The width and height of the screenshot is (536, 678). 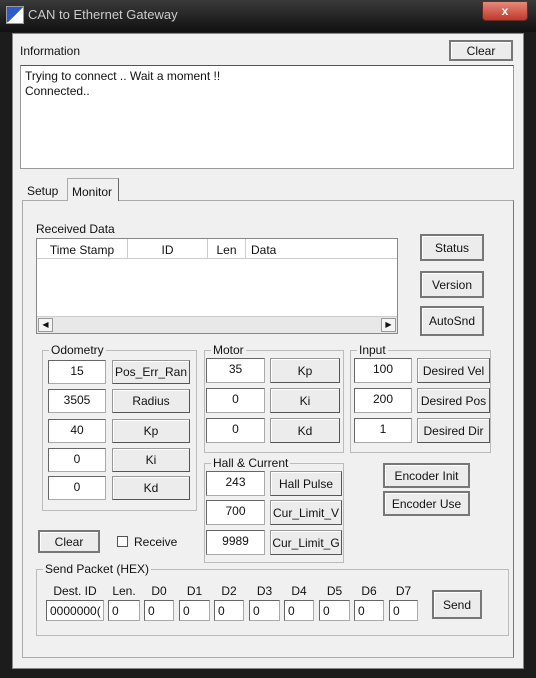 What do you see at coordinates (299, 591) in the screenshot?
I see `send-field-label: D4` at bounding box center [299, 591].